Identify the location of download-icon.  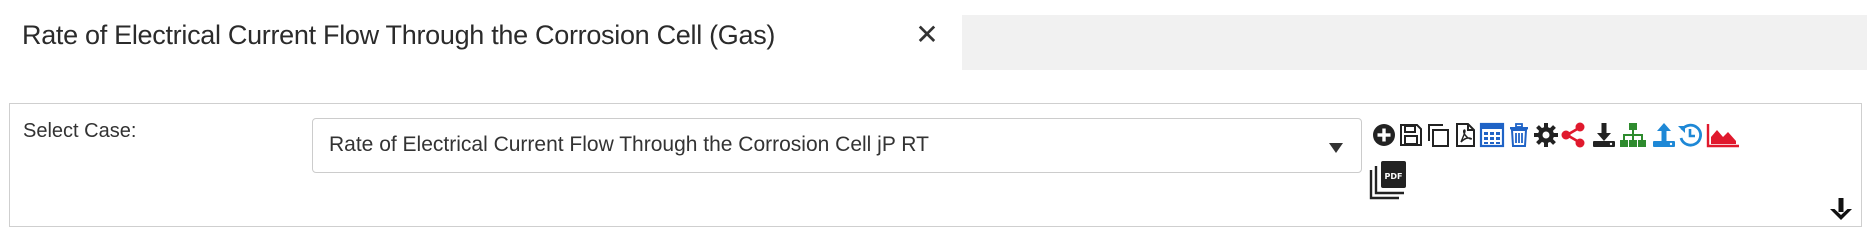
(1604, 135).